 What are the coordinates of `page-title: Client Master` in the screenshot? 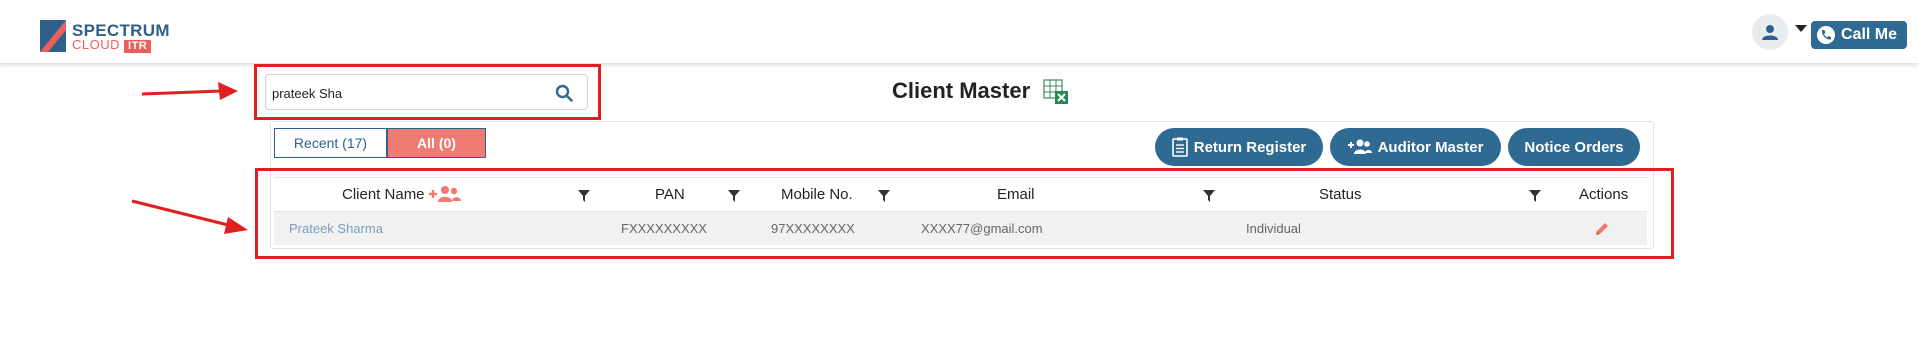 It's located at (961, 90).